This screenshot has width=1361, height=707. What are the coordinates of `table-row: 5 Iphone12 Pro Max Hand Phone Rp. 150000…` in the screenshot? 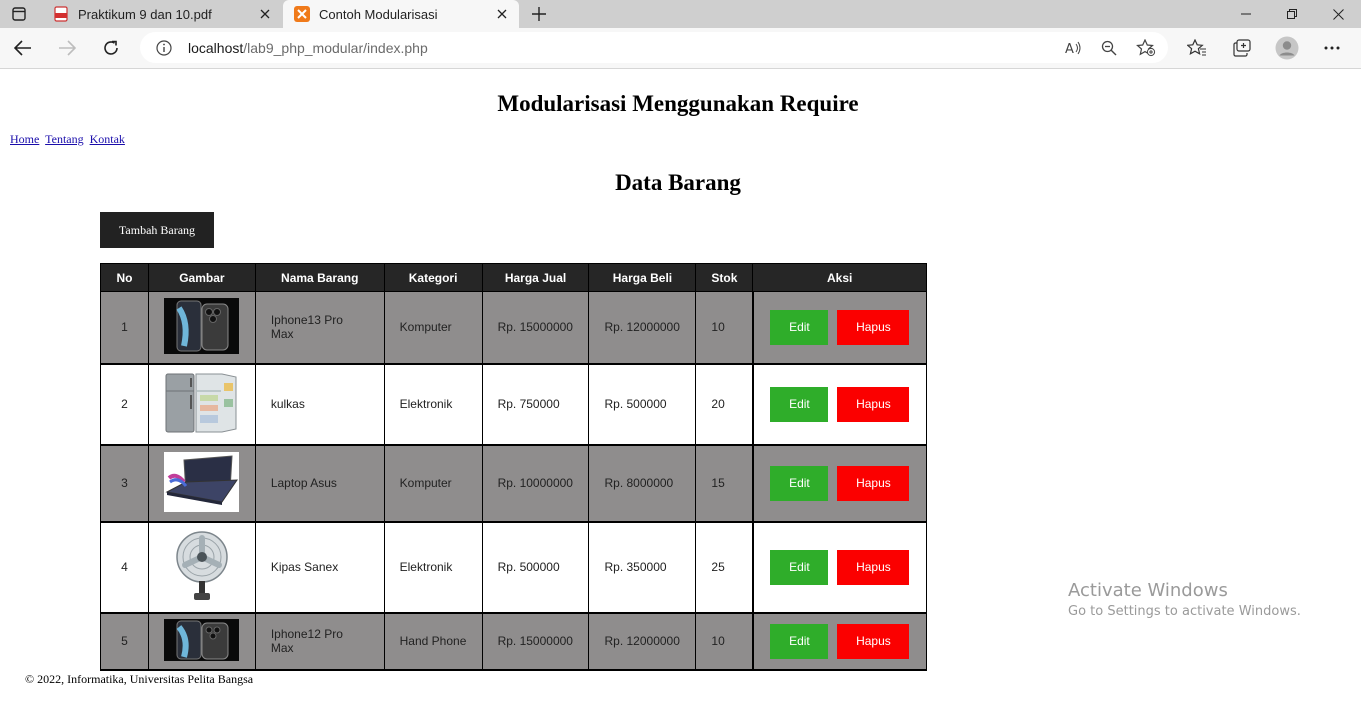 It's located at (513, 641).